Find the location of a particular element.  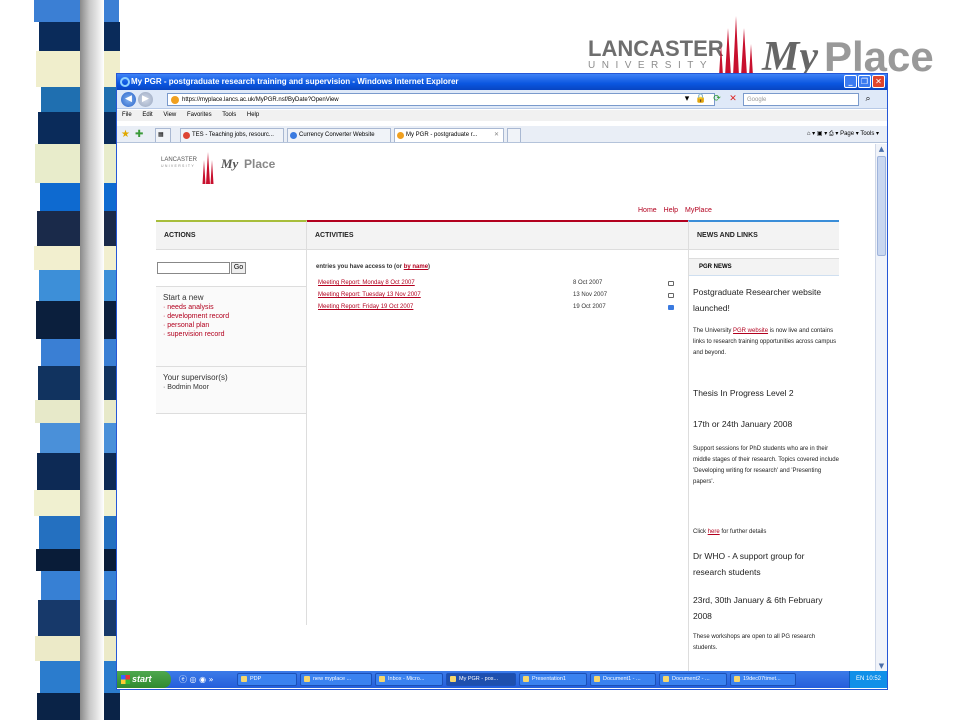

activity-link: Meeting Report: Monday 8 Oct 2007 is located at coordinates (366, 283).